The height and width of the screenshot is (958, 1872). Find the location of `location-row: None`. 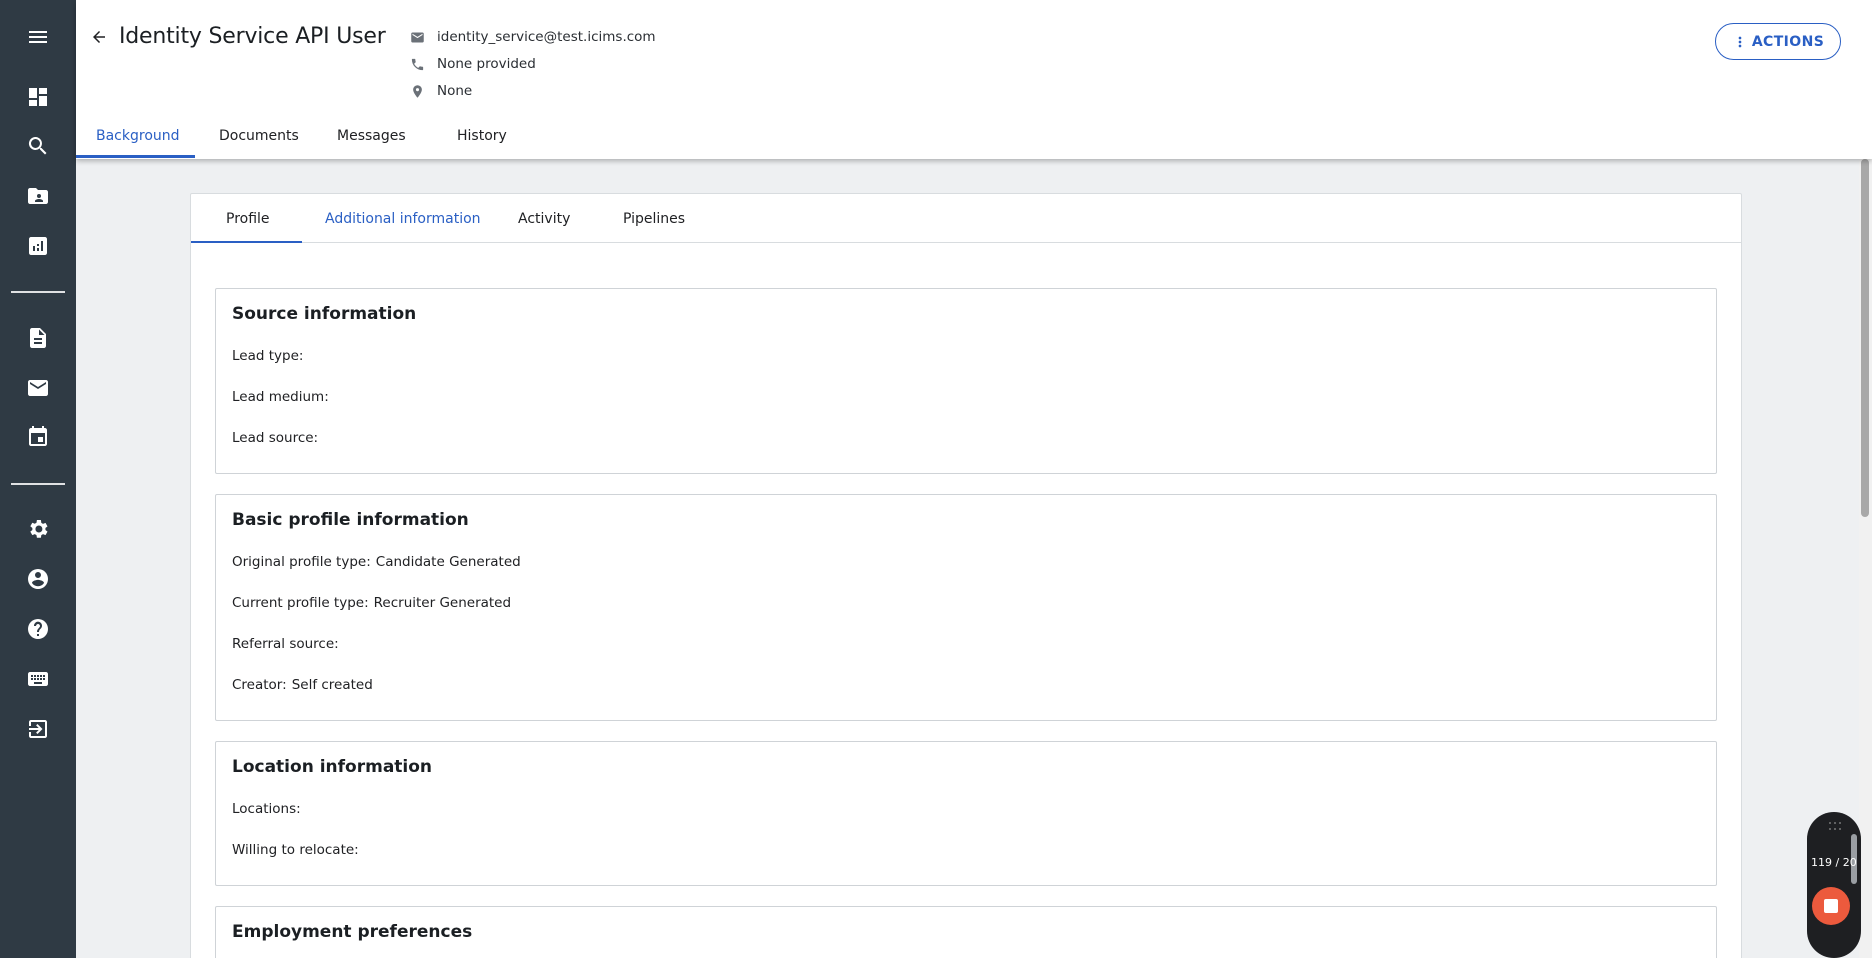

location-row: None is located at coordinates (441, 91).